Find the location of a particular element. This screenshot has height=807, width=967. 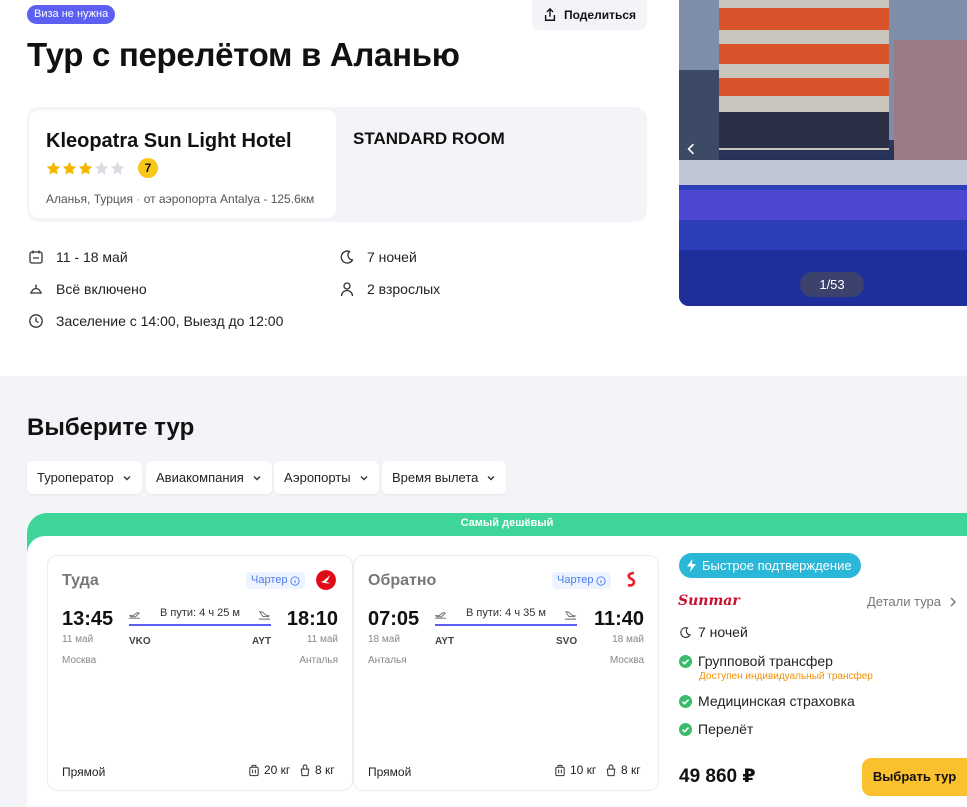

trip-nights: 7 ночей is located at coordinates (378, 257).